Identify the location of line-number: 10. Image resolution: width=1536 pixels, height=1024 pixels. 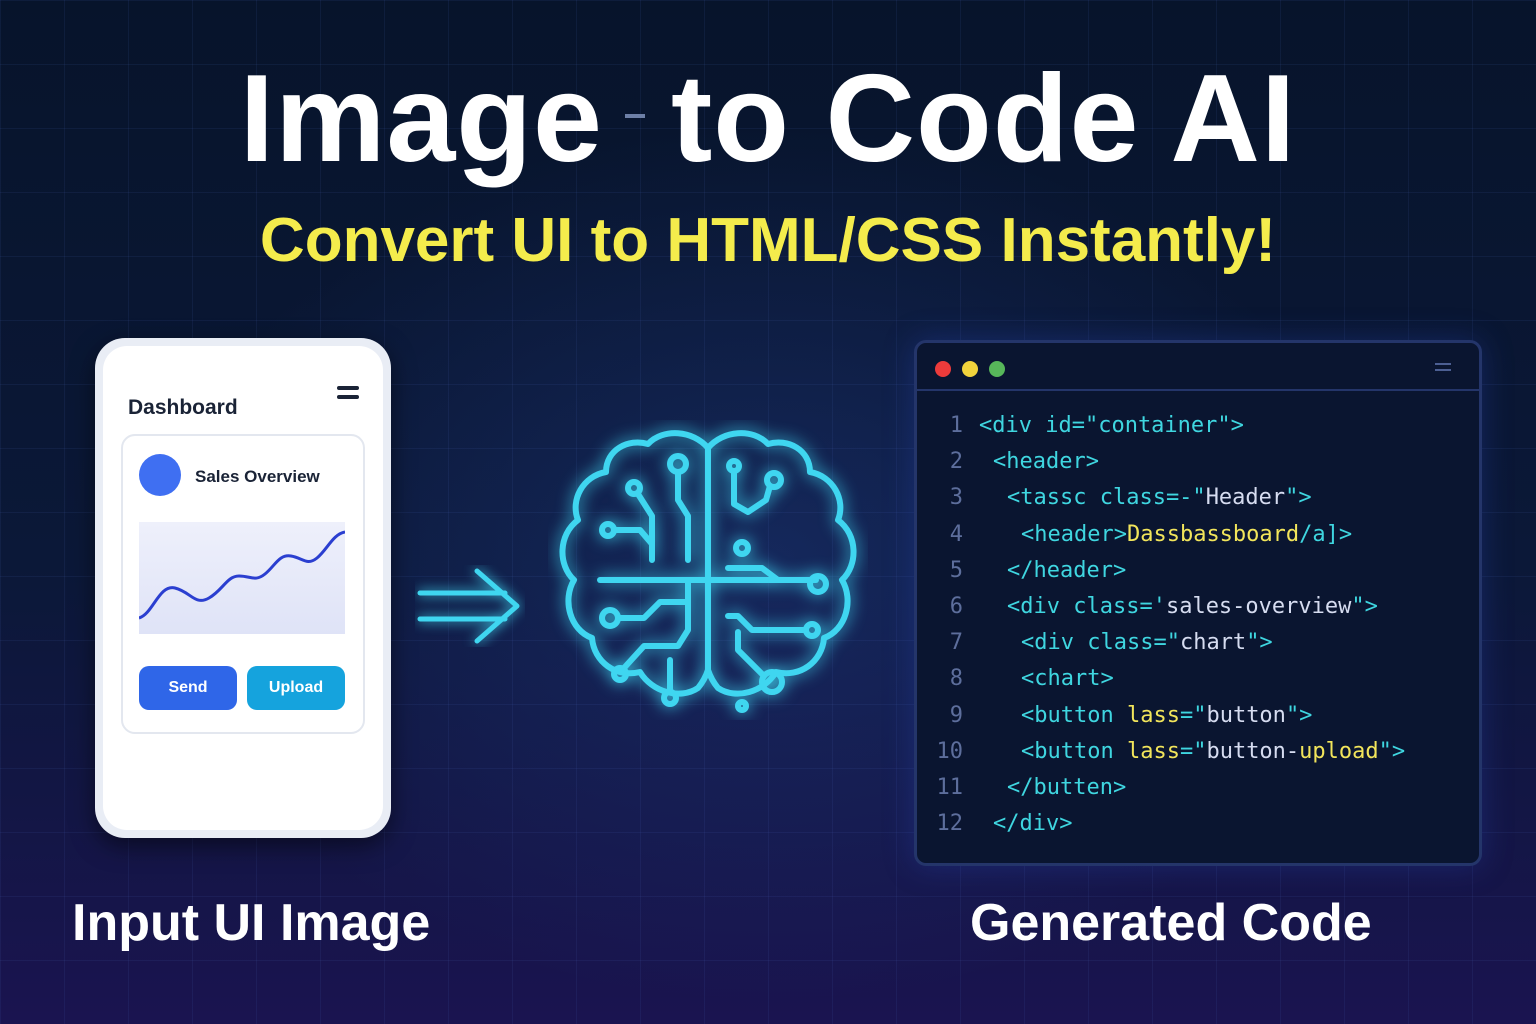
(950, 751).